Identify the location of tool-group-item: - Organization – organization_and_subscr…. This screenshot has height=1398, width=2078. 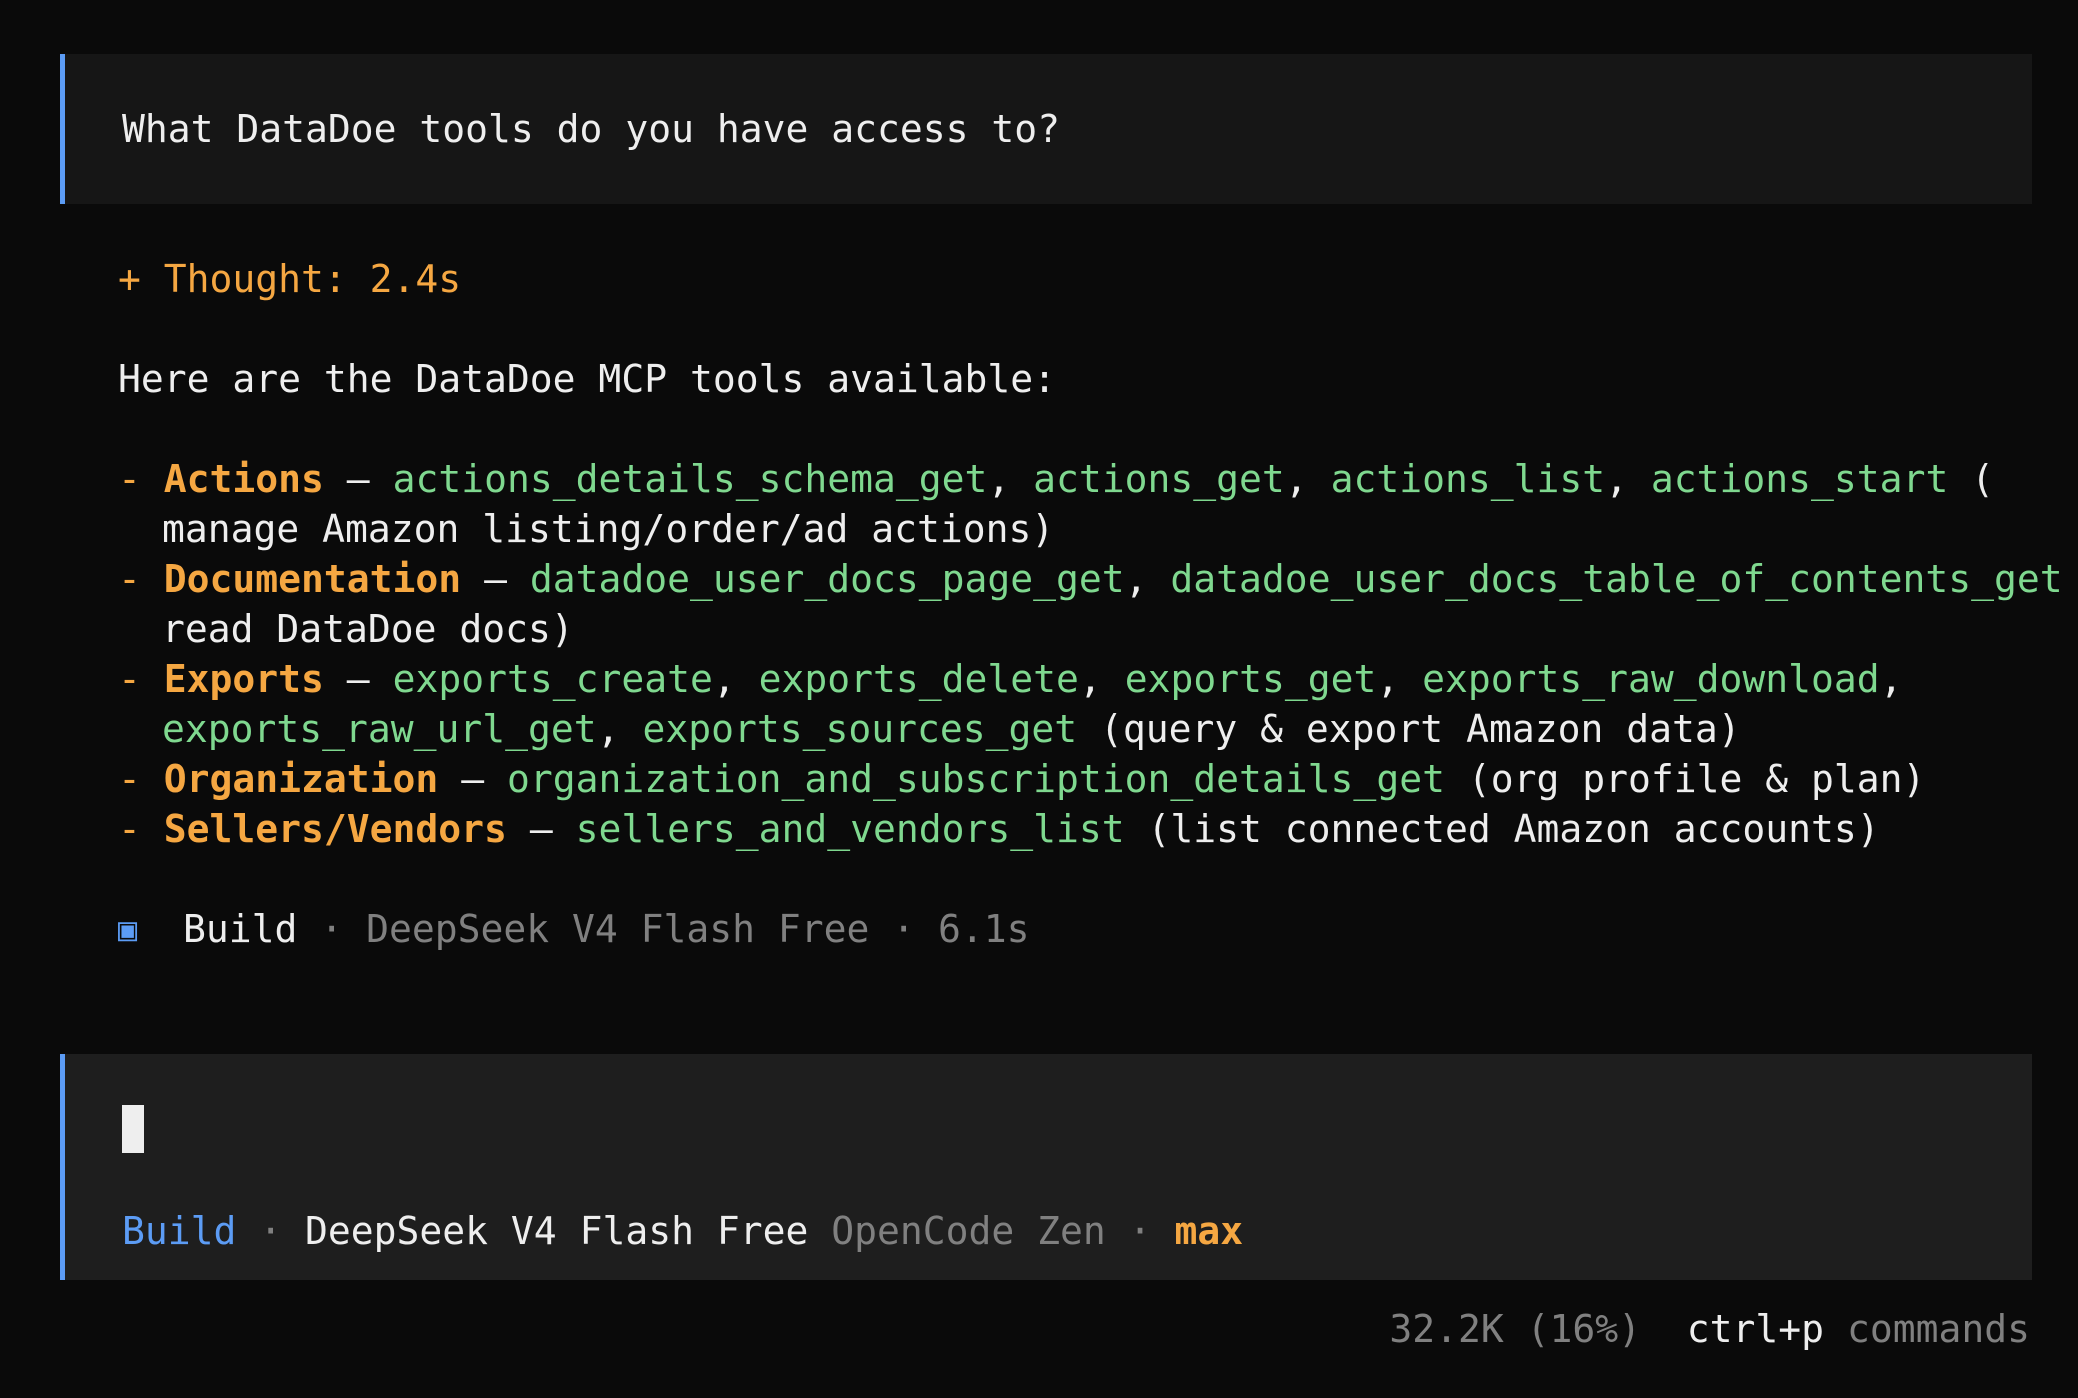
(1078, 779).